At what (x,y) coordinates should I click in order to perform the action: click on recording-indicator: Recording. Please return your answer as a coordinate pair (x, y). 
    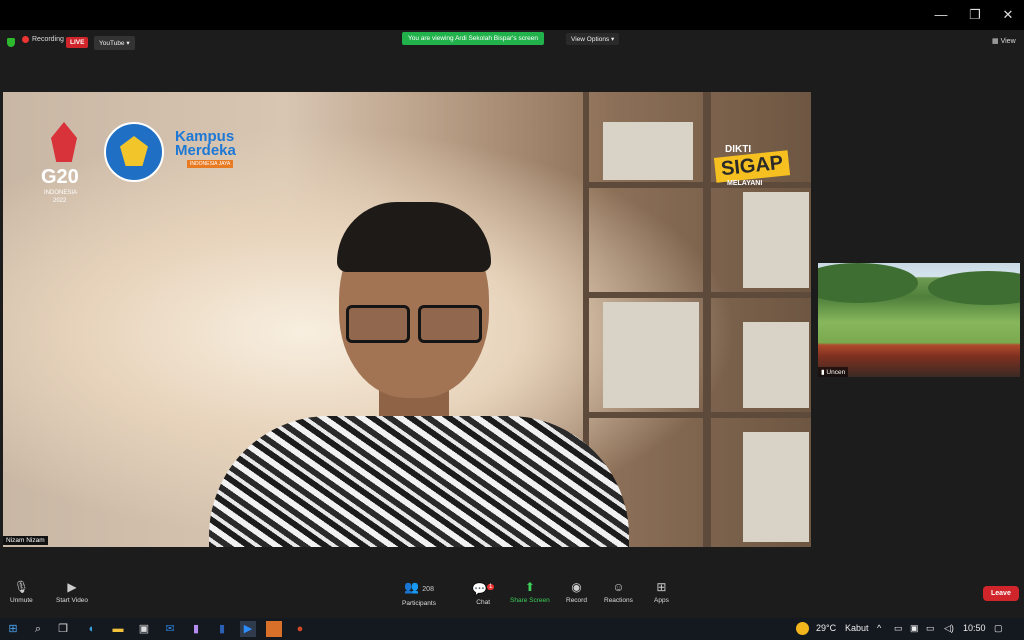
    Looking at the image, I should click on (43, 39).